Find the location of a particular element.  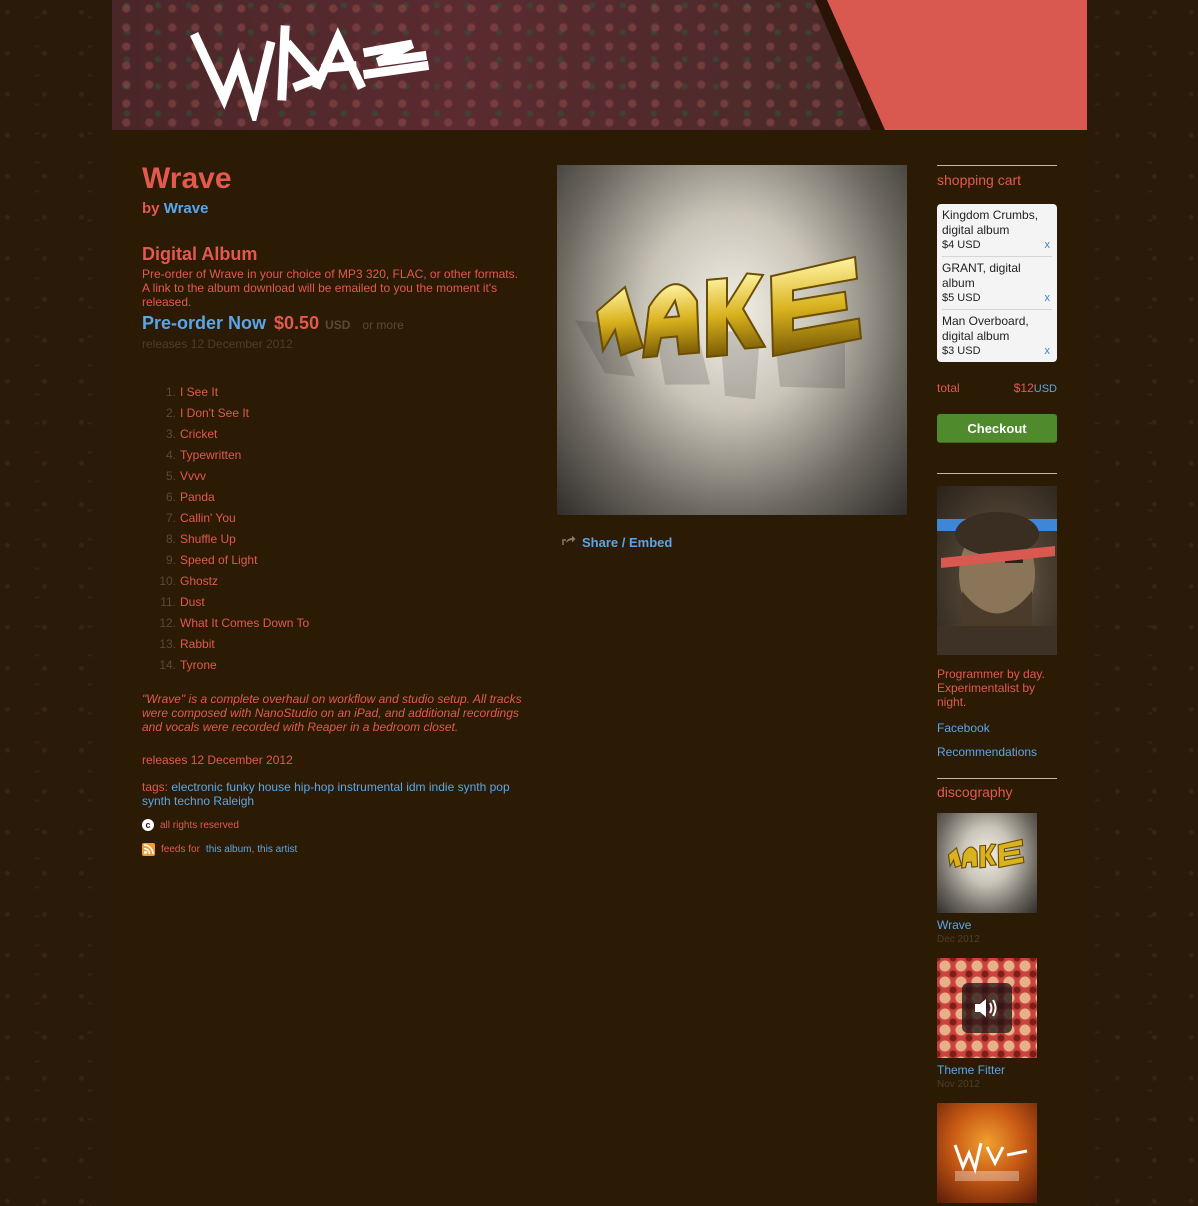

tag-link: funky house is located at coordinates (258, 787).